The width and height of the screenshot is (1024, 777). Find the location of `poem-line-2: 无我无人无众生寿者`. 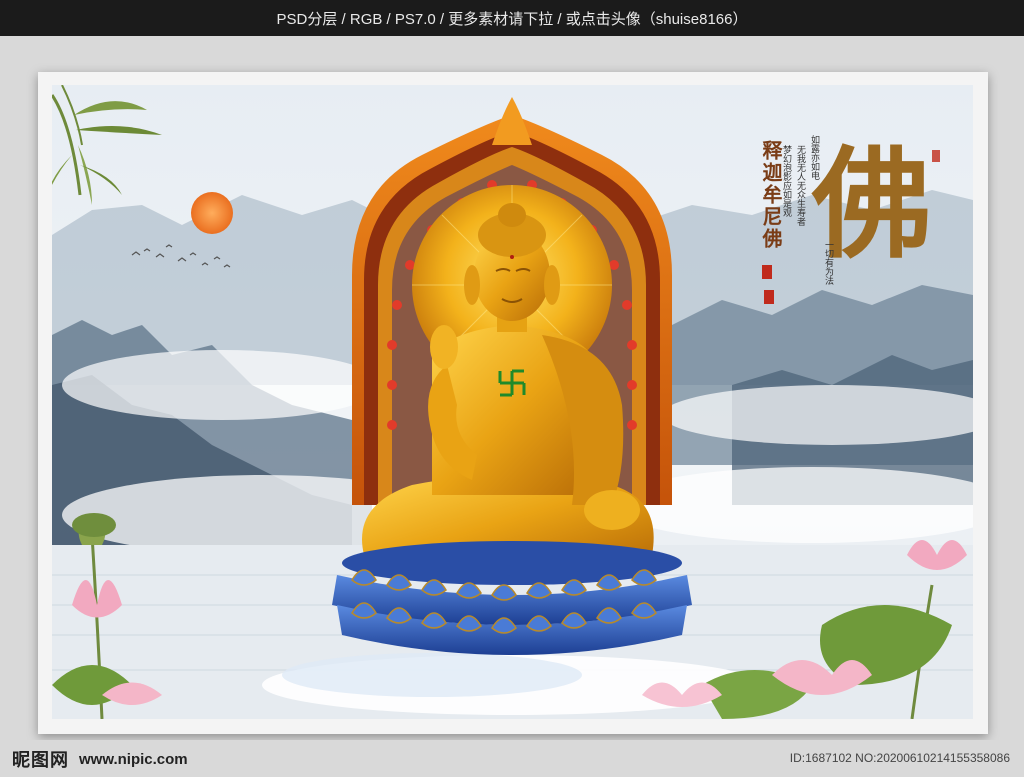

poem-line-2: 无我无人无众生寿者 is located at coordinates (800, 185).